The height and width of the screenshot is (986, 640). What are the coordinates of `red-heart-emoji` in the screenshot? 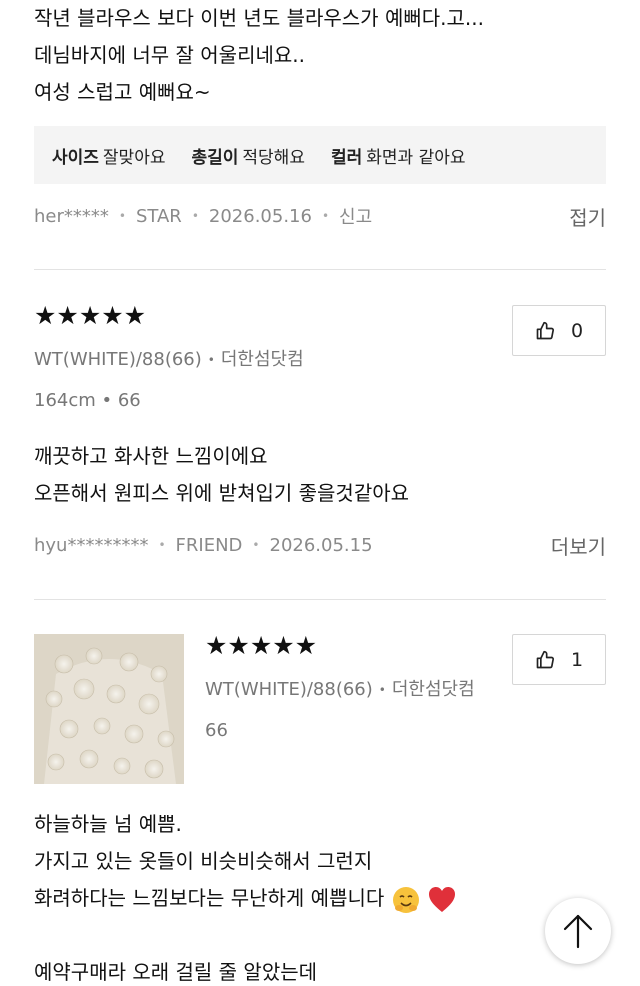 It's located at (442, 899).